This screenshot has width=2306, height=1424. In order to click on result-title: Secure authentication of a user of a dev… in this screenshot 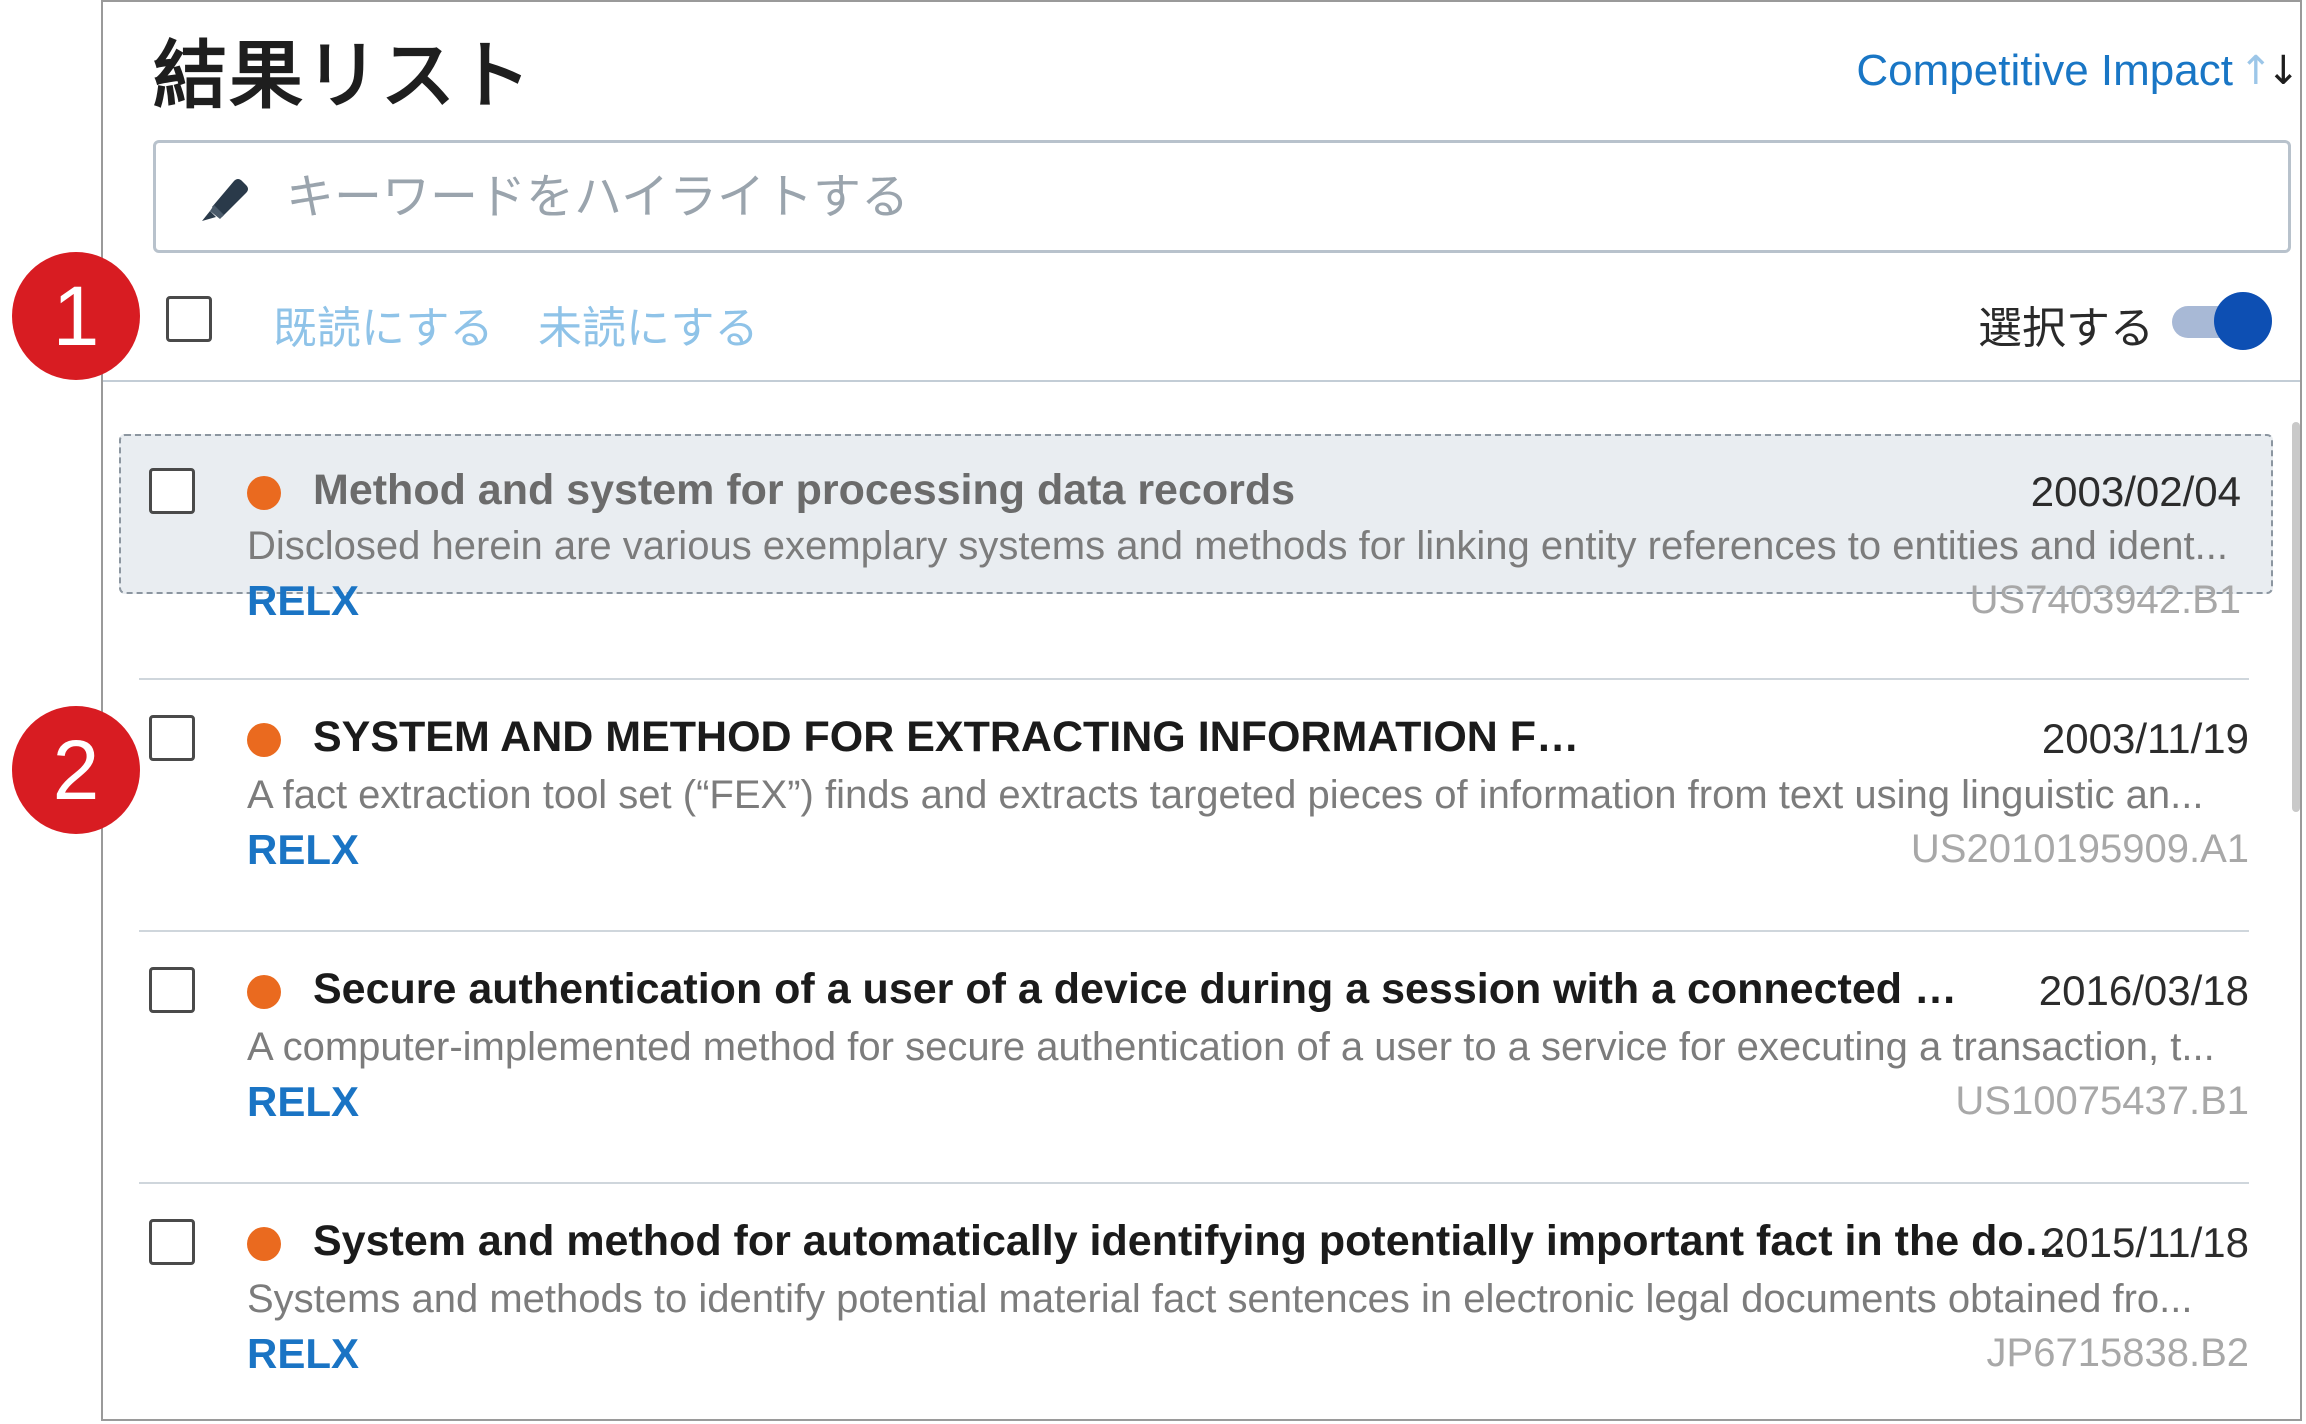, I will do `click(1143, 989)`.